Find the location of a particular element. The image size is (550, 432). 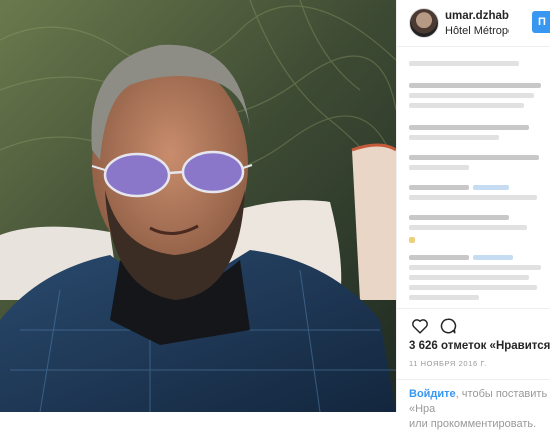

follow-button: П is located at coordinates (541, 22).